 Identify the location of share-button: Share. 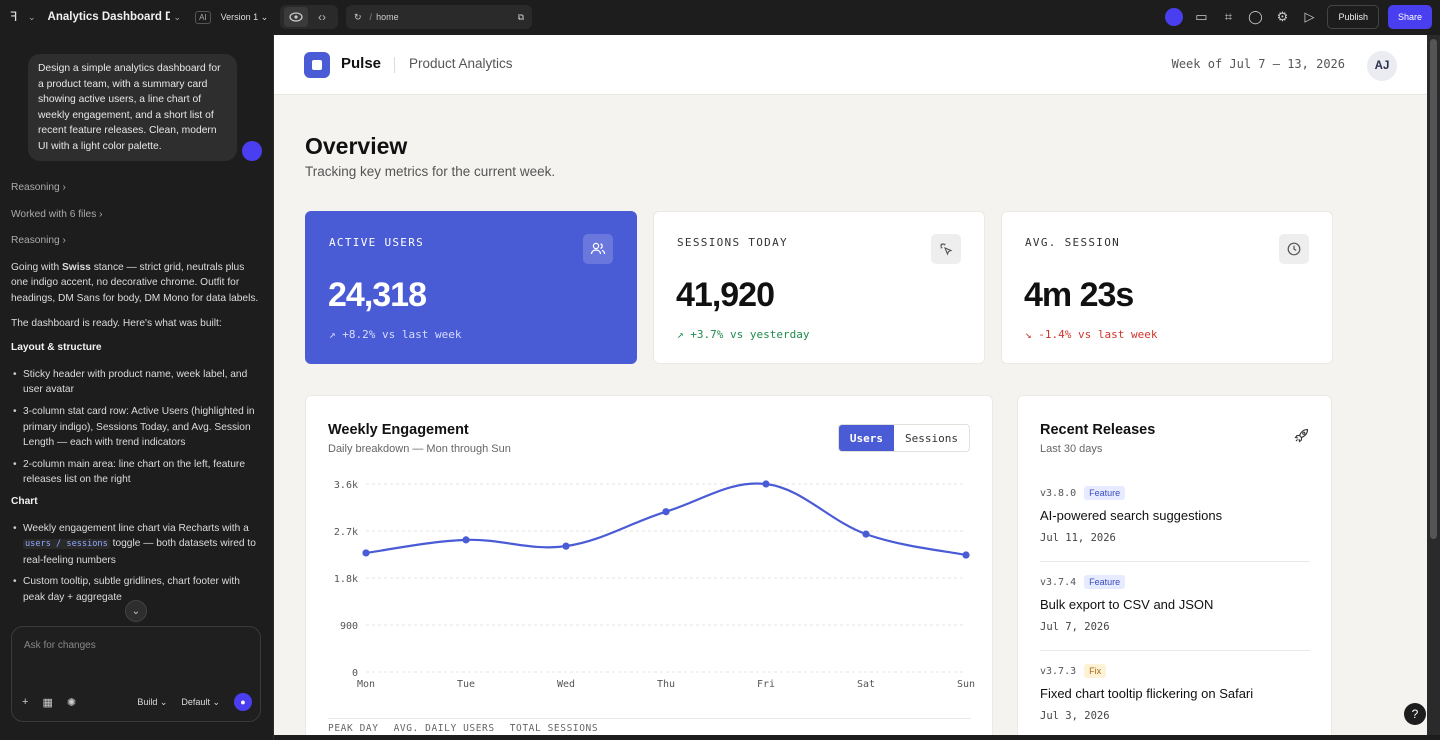
(1409, 17).